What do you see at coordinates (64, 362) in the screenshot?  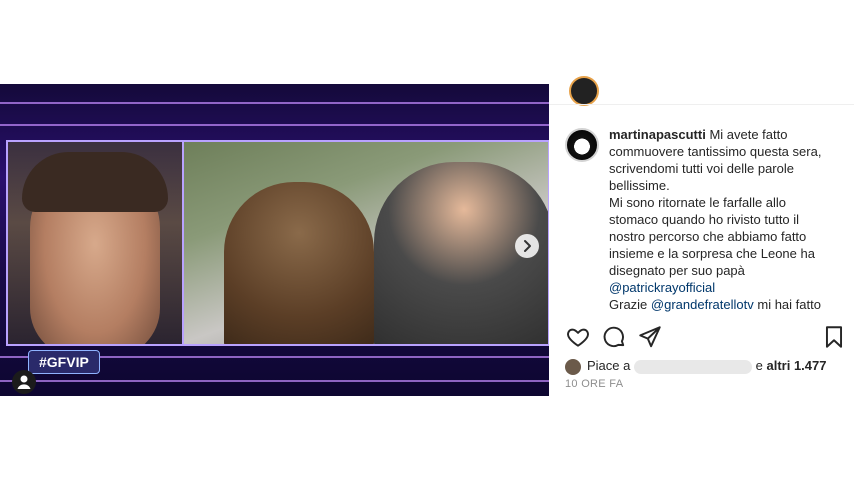 I see `gfvip-badge: #GFVIP` at bounding box center [64, 362].